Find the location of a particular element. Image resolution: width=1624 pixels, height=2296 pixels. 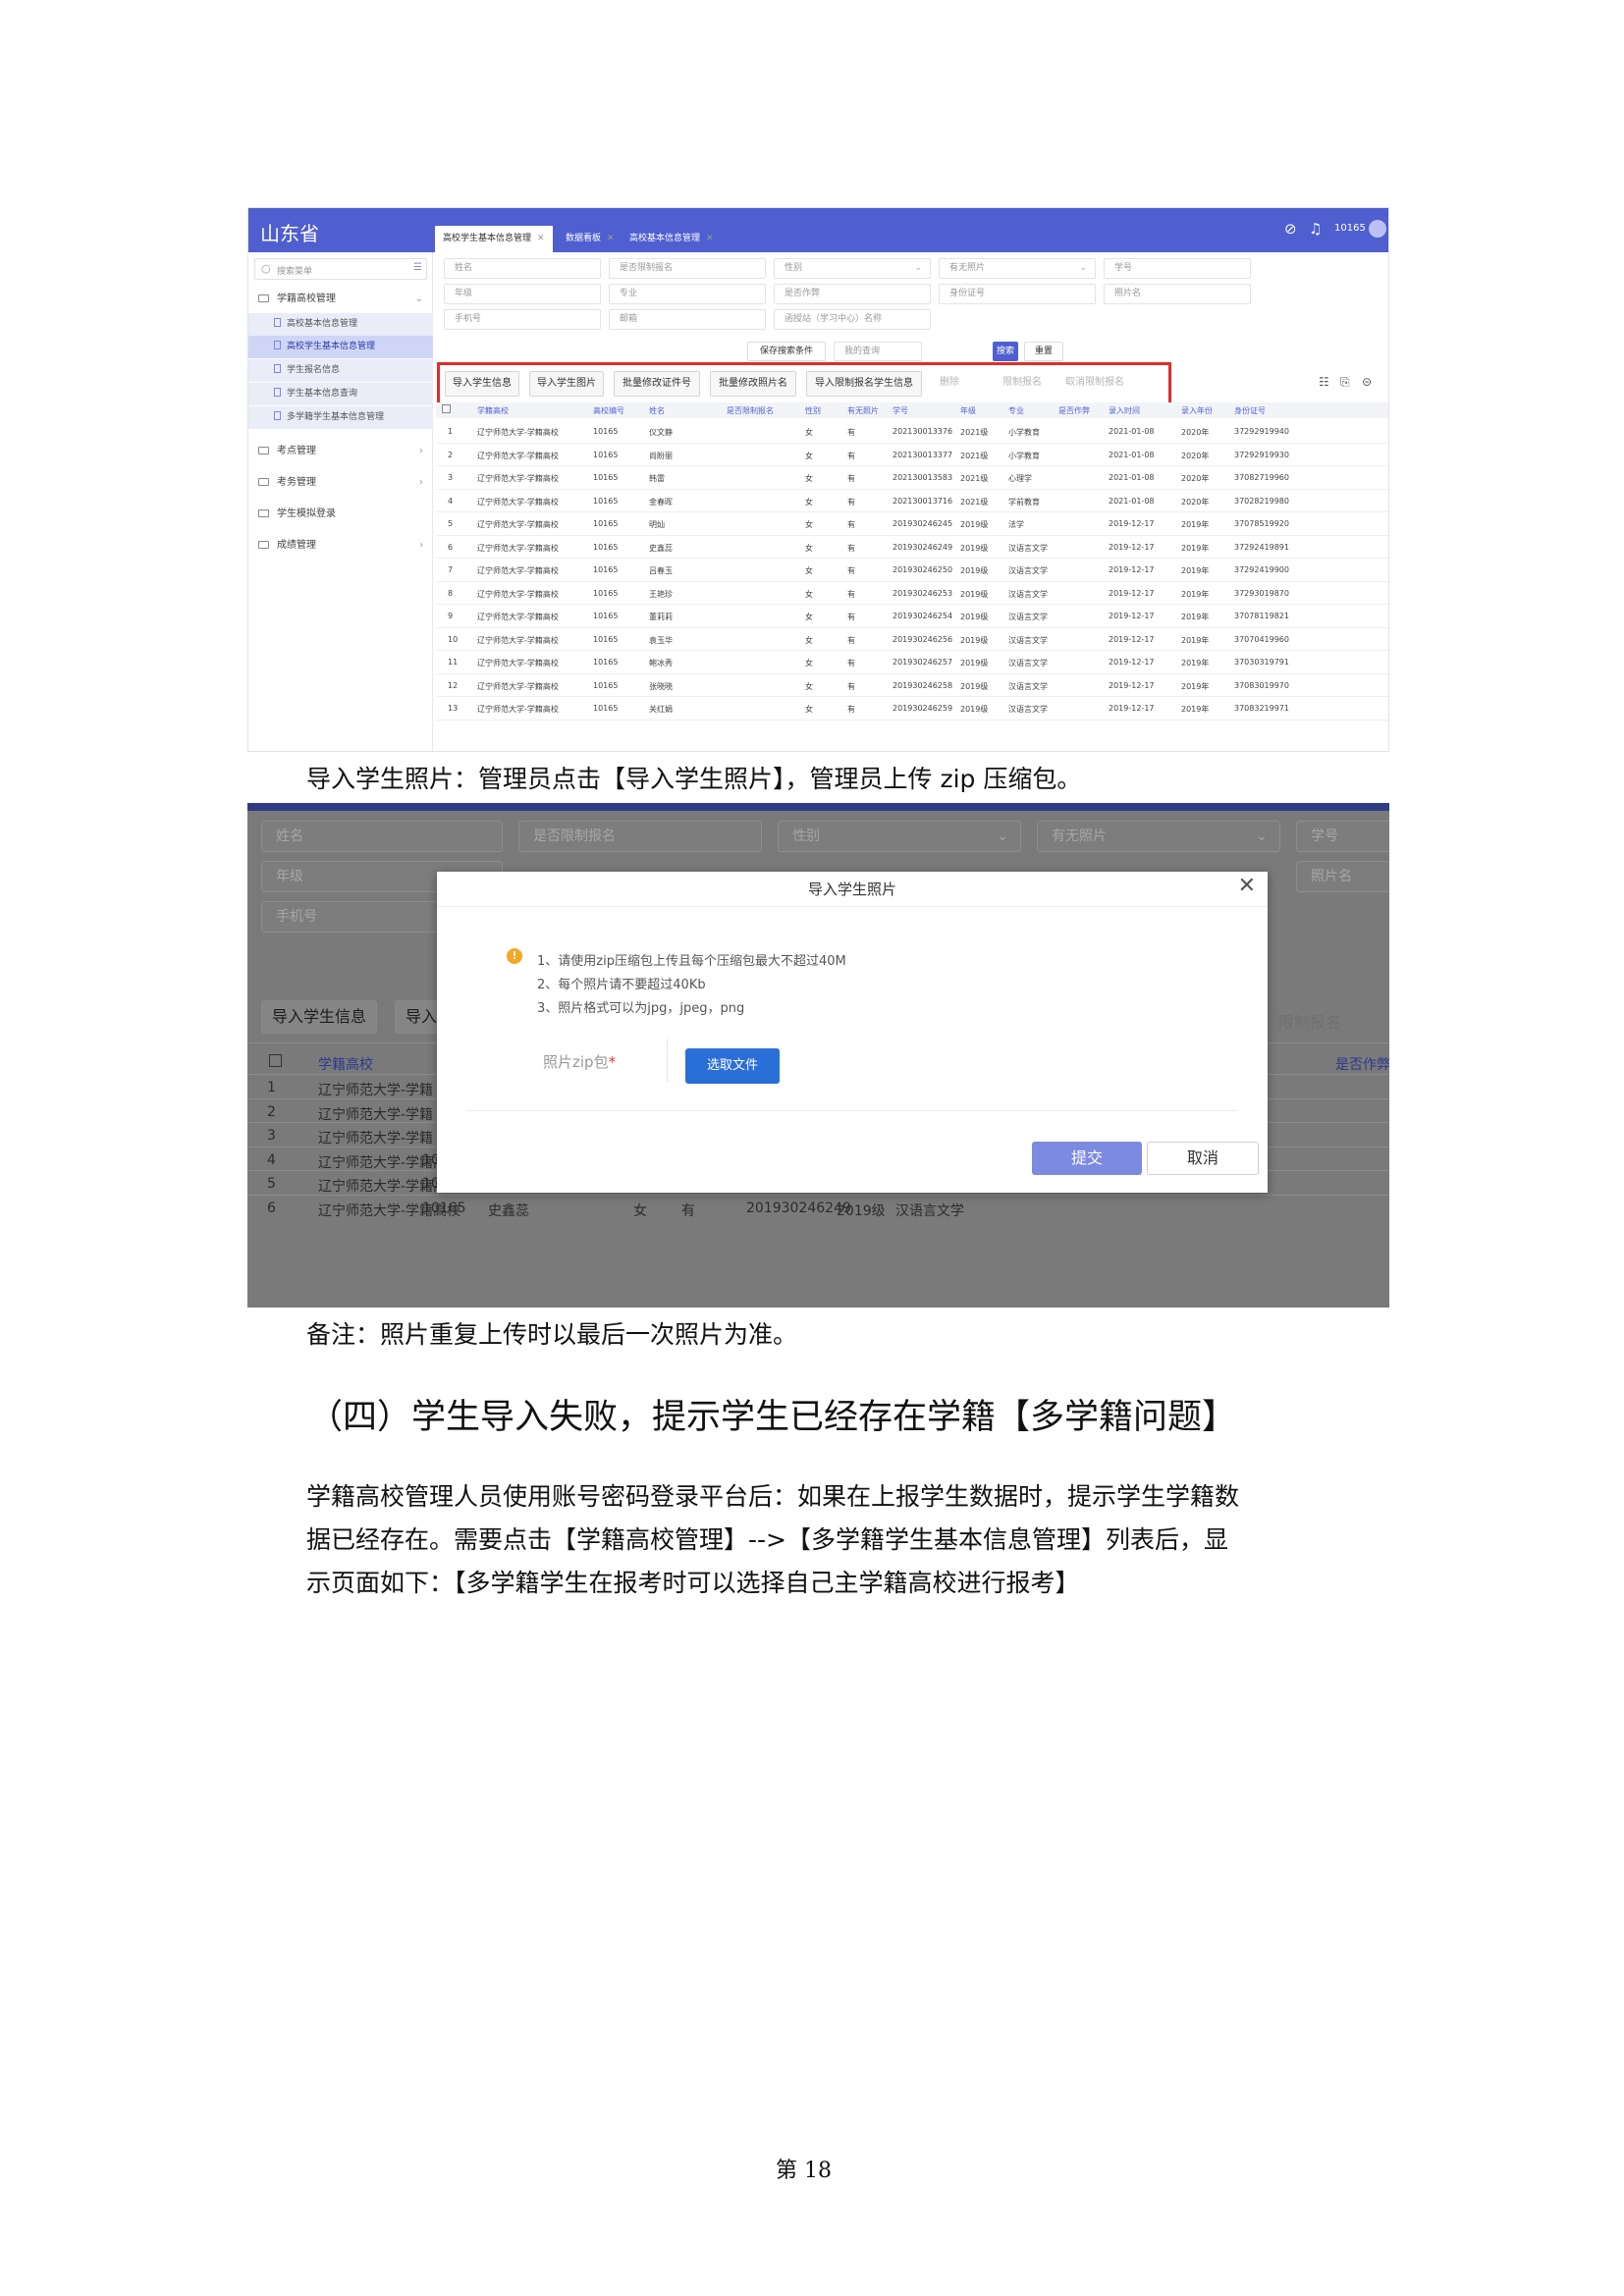

my-query-select: 我的查询 is located at coordinates (878, 351).